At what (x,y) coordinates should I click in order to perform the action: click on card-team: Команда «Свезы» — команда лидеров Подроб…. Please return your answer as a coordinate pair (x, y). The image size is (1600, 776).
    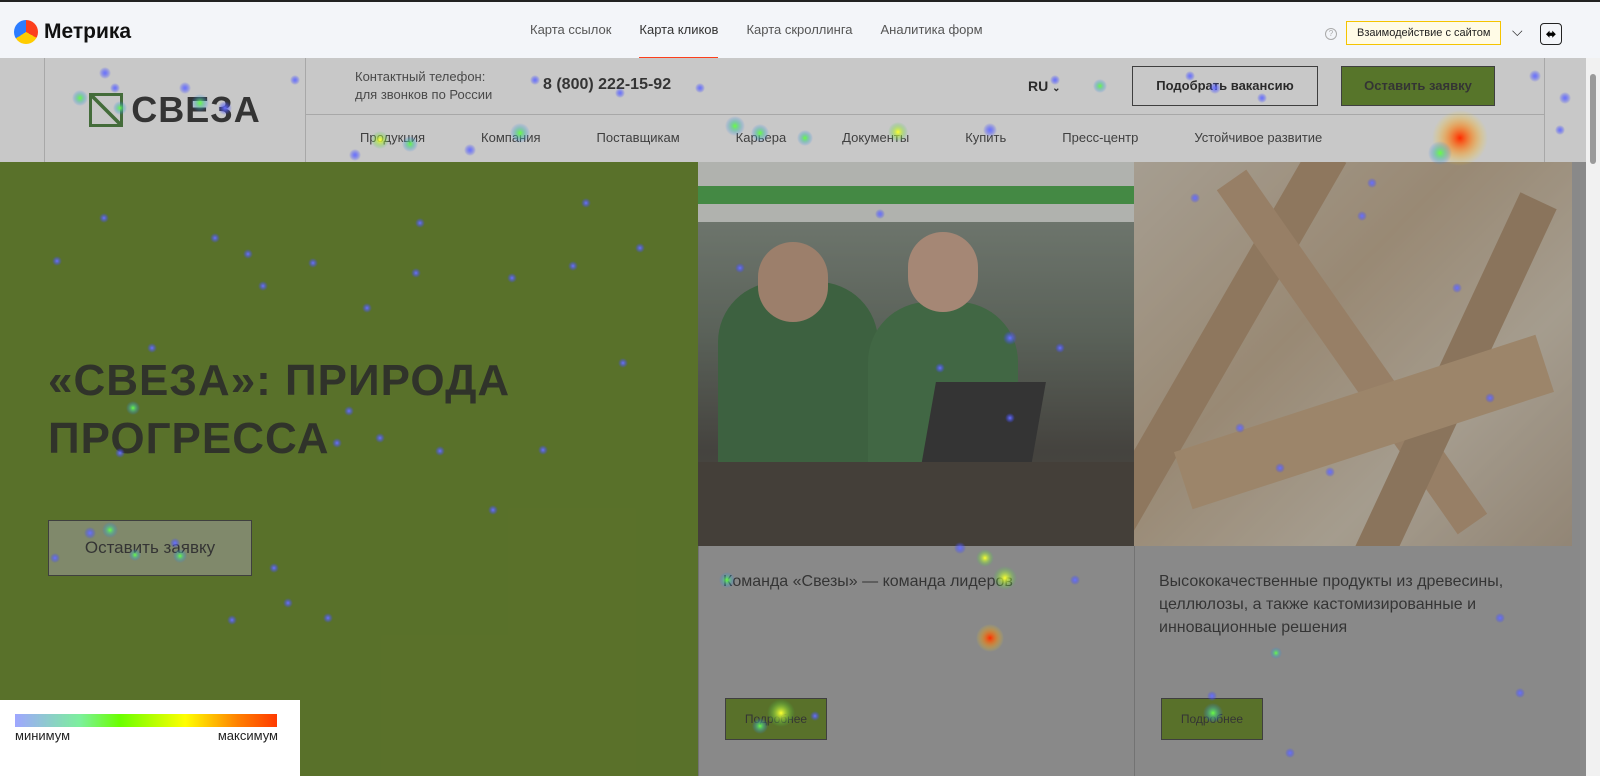
    Looking at the image, I should click on (916, 661).